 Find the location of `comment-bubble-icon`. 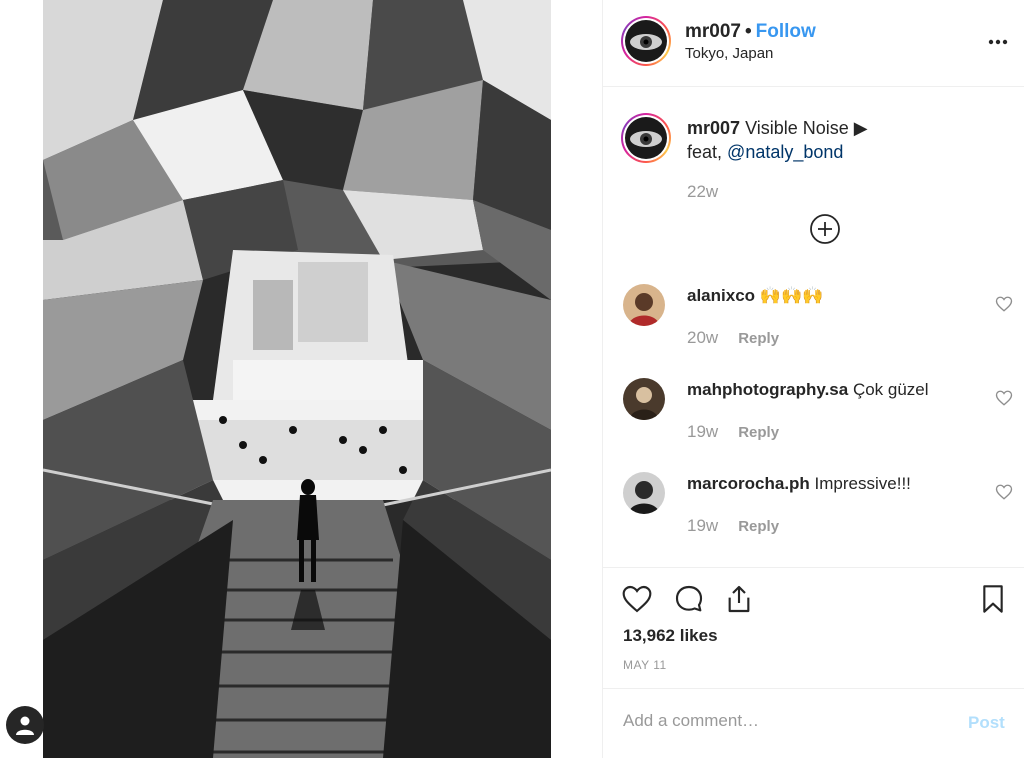

comment-bubble-icon is located at coordinates (689, 599).